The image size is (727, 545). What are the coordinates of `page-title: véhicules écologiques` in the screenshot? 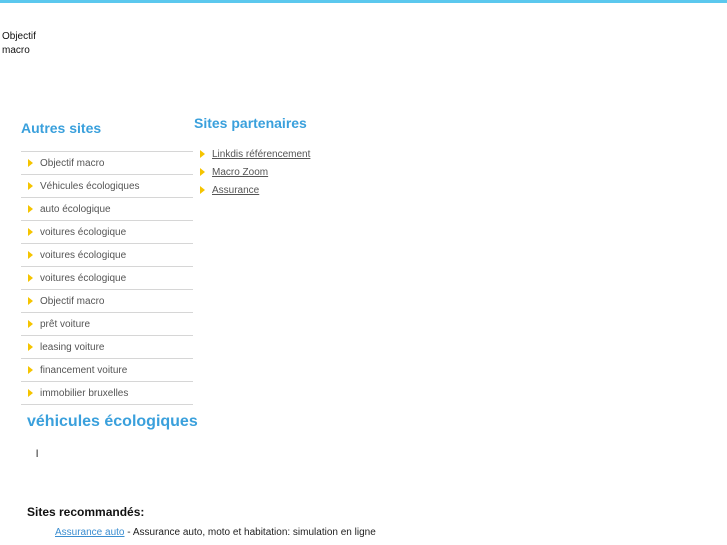 It's located at (112, 421).